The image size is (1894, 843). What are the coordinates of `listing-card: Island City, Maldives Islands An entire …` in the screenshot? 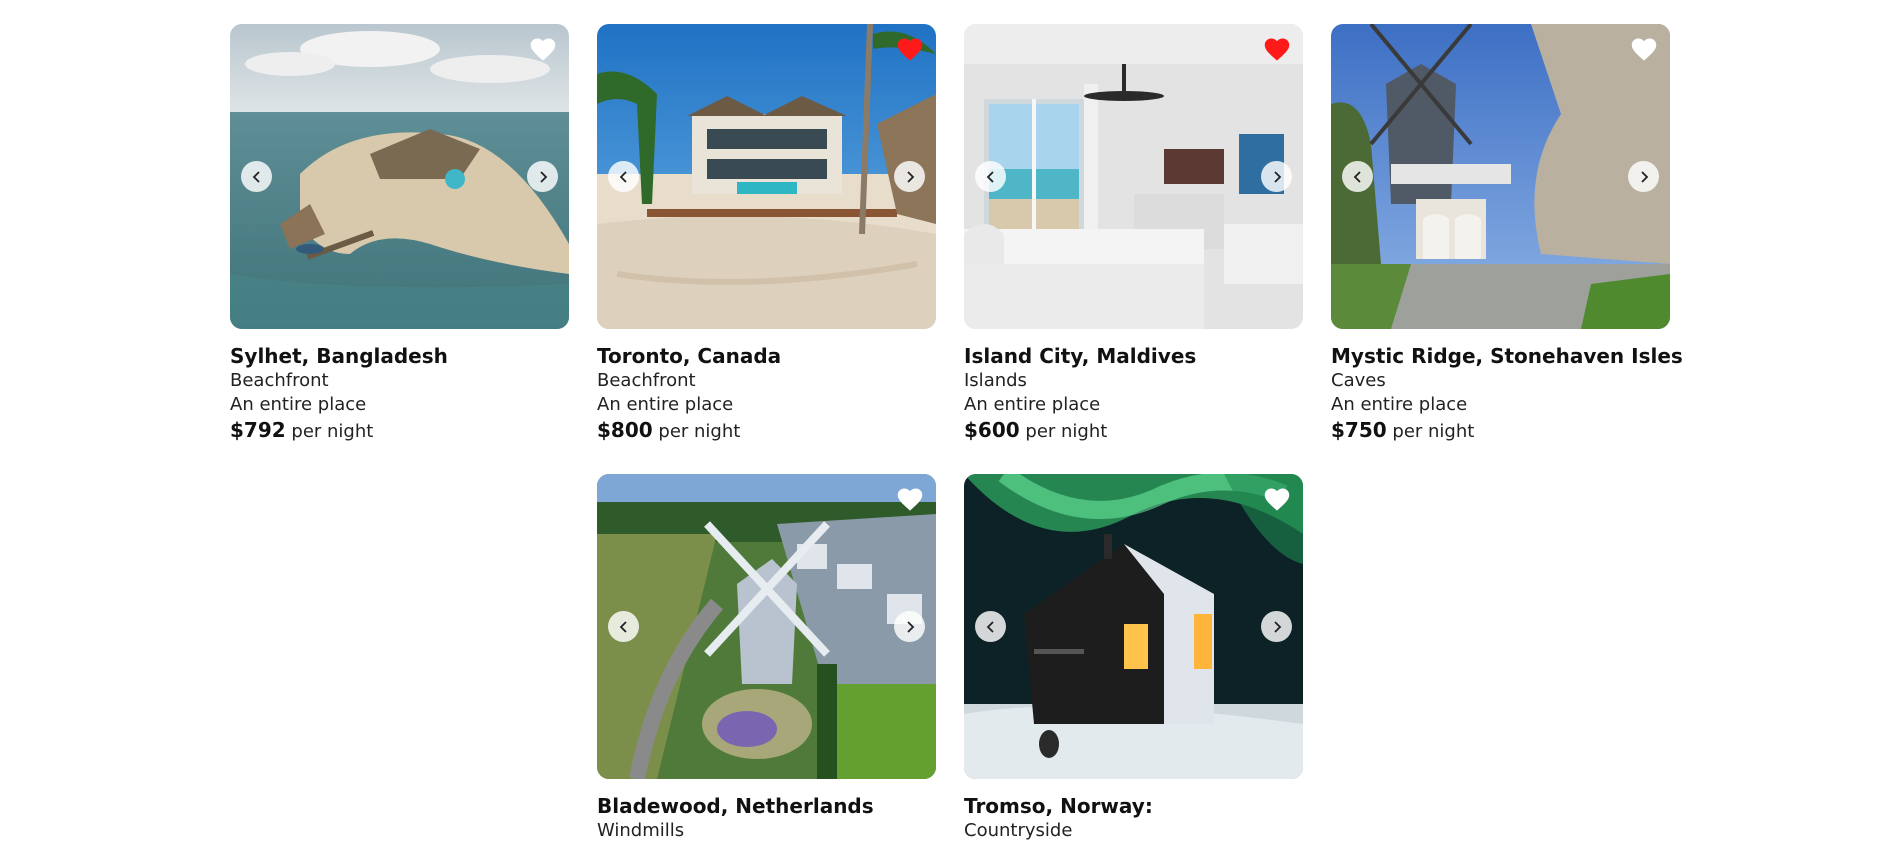 It's located at (1133, 234).